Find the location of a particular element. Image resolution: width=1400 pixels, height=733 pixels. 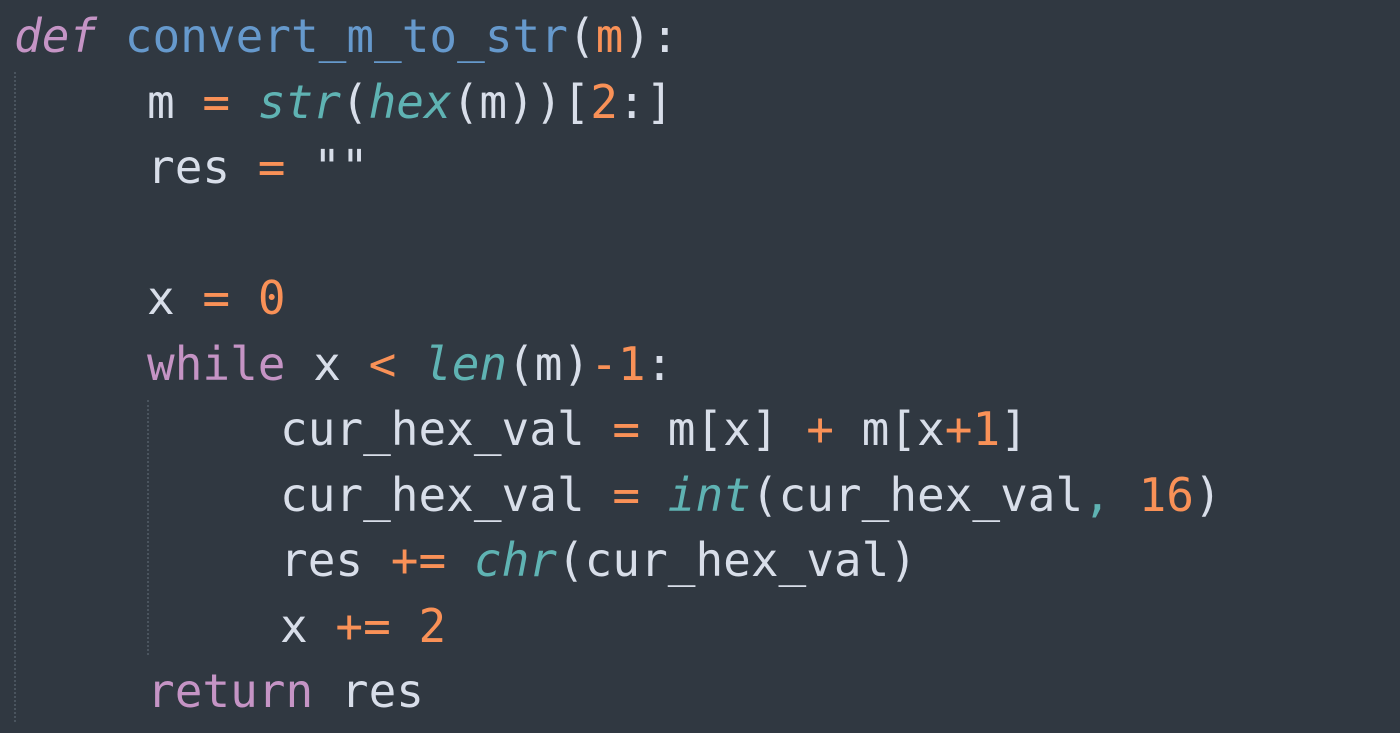

less-than-operator: < is located at coordinates (382, 363).